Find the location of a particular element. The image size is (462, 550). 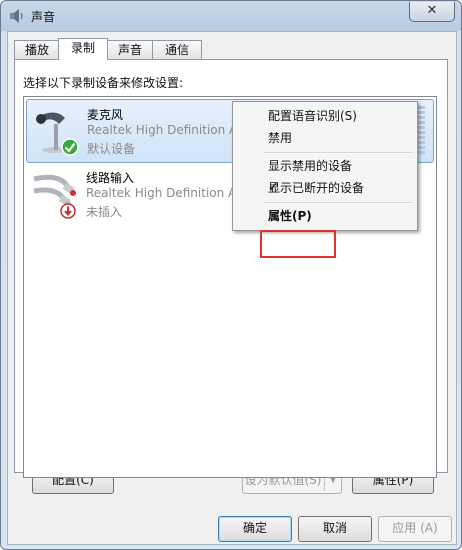

tab-communications: 通信 is located at coordinates (177, 49).